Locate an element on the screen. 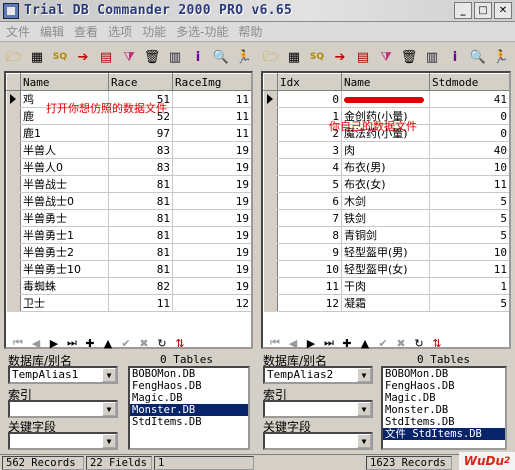  table-cell: 9 is located at coordinates (309, 252).